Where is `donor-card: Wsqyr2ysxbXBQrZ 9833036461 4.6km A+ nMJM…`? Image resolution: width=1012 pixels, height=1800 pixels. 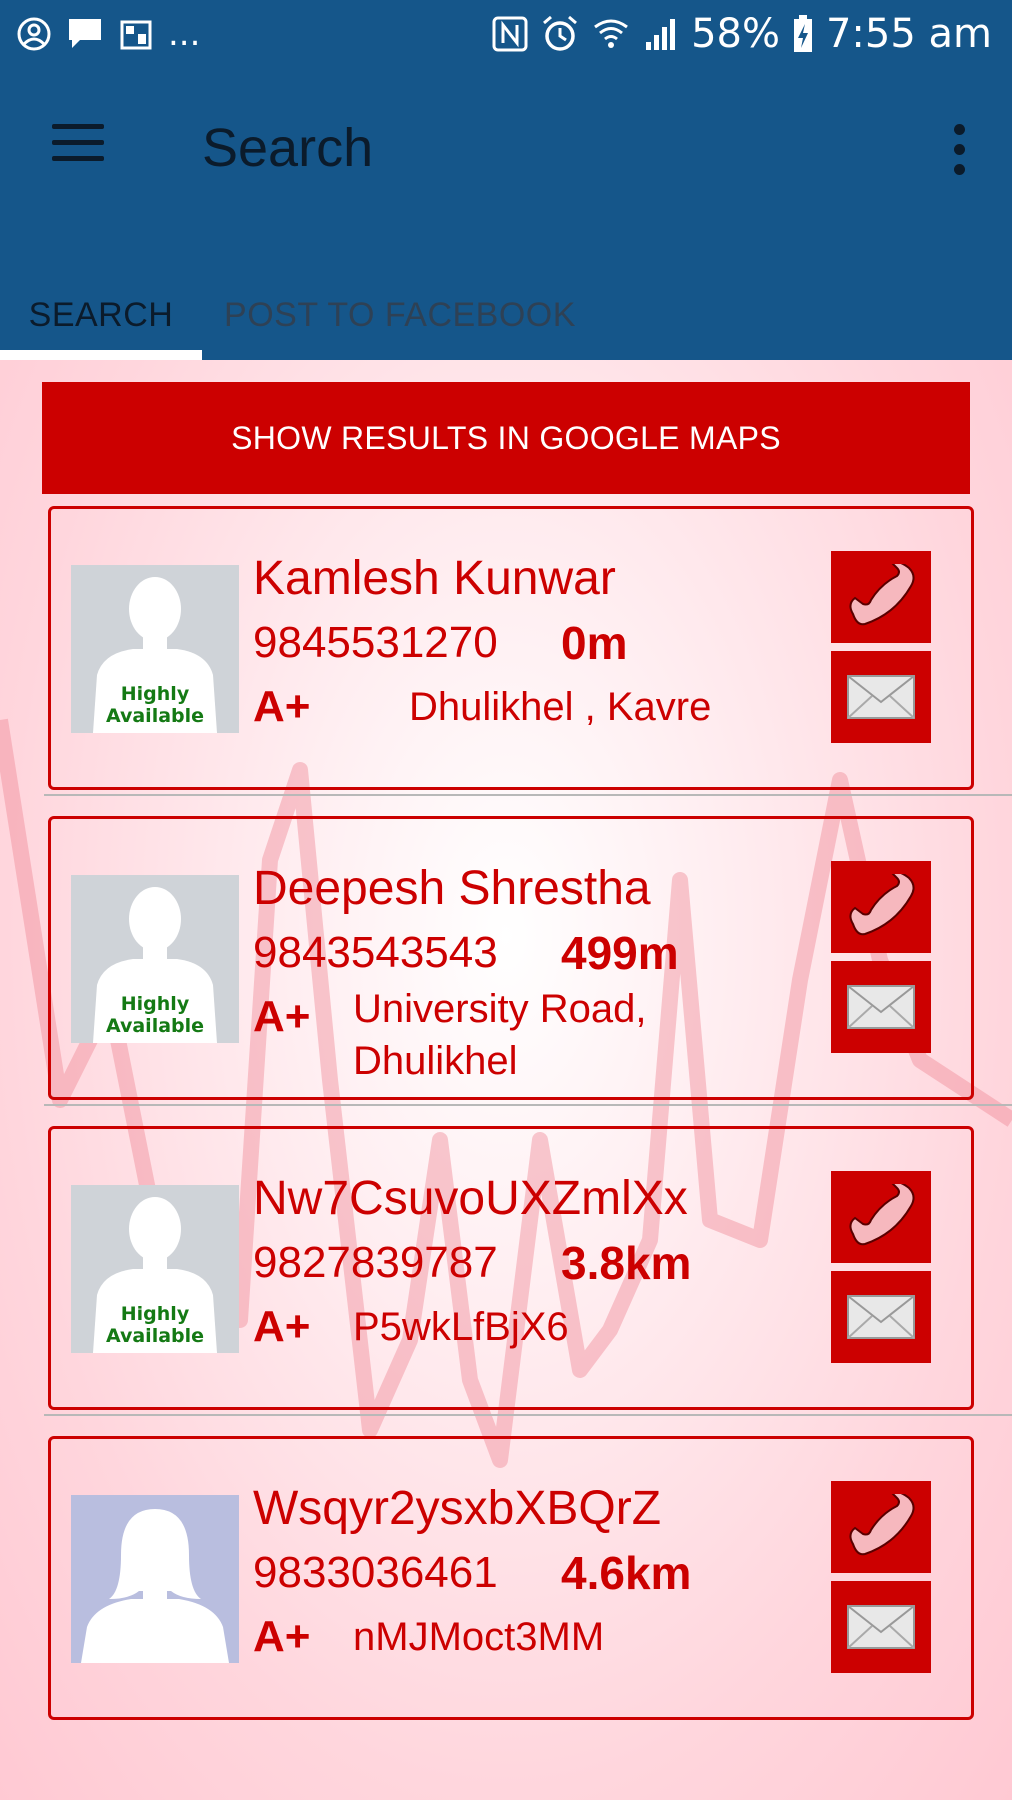 donor-card: Wsqyr2ysxbXBQrZ 9833036461 4.6km A+ nMJM… is located at coordinates (511, 1578).